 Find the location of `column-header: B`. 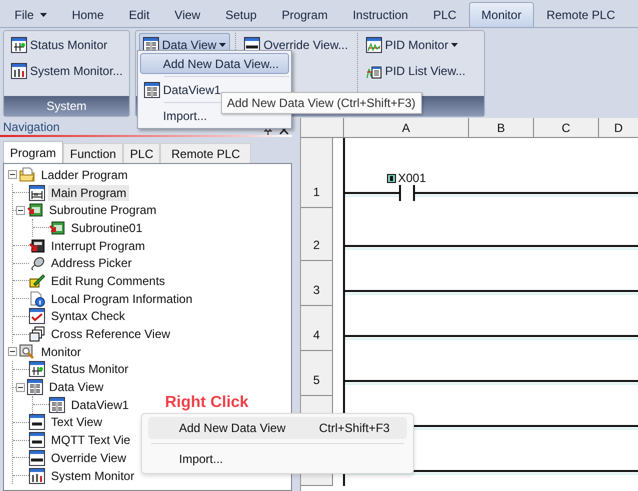

column-header: B is located at coordinates (501, 127).